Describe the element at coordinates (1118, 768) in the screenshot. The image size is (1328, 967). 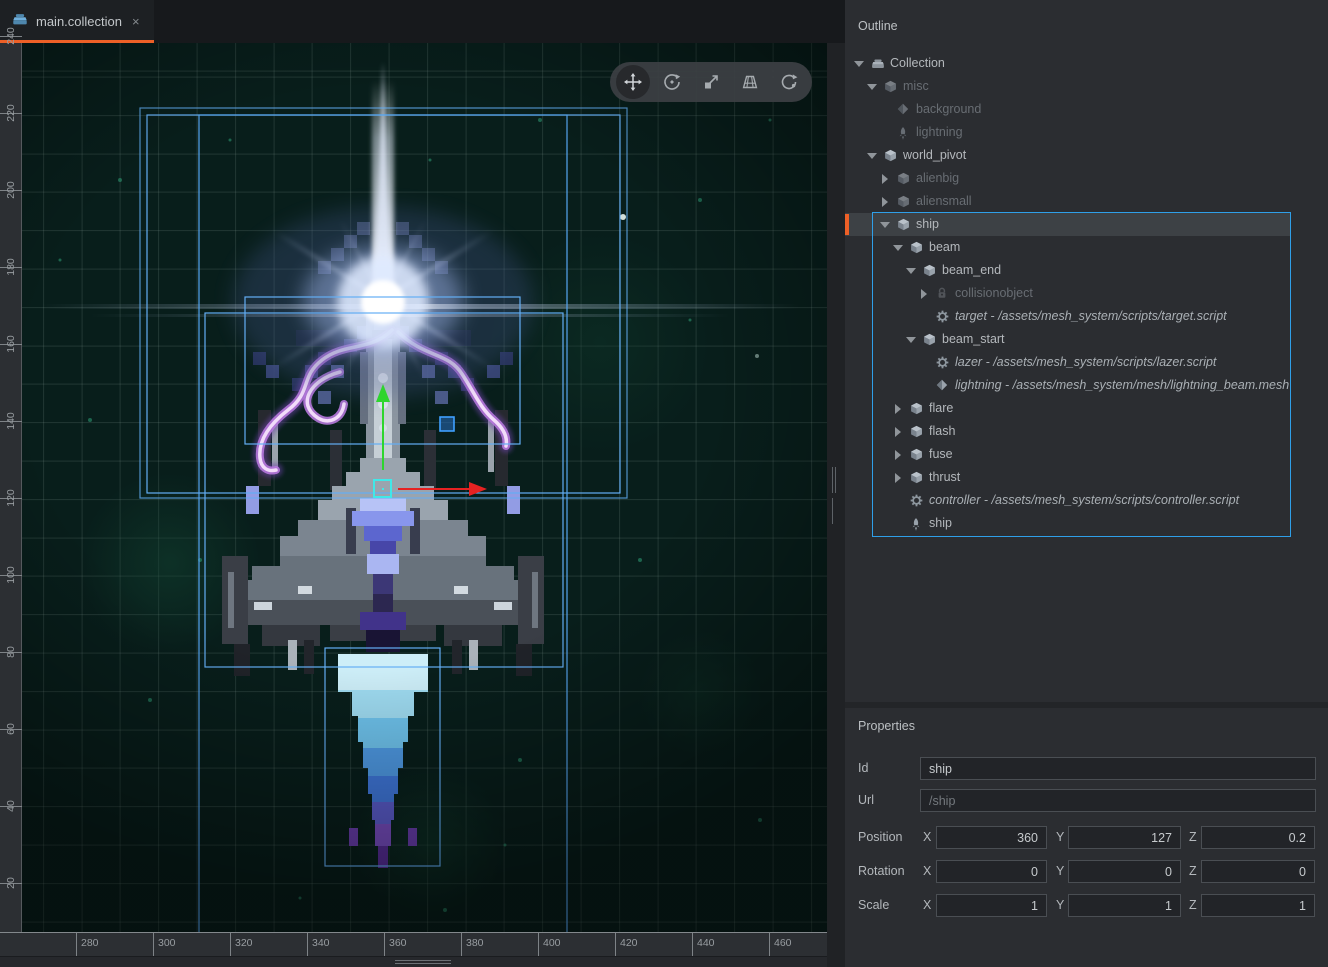
I see `id-field` at that location.